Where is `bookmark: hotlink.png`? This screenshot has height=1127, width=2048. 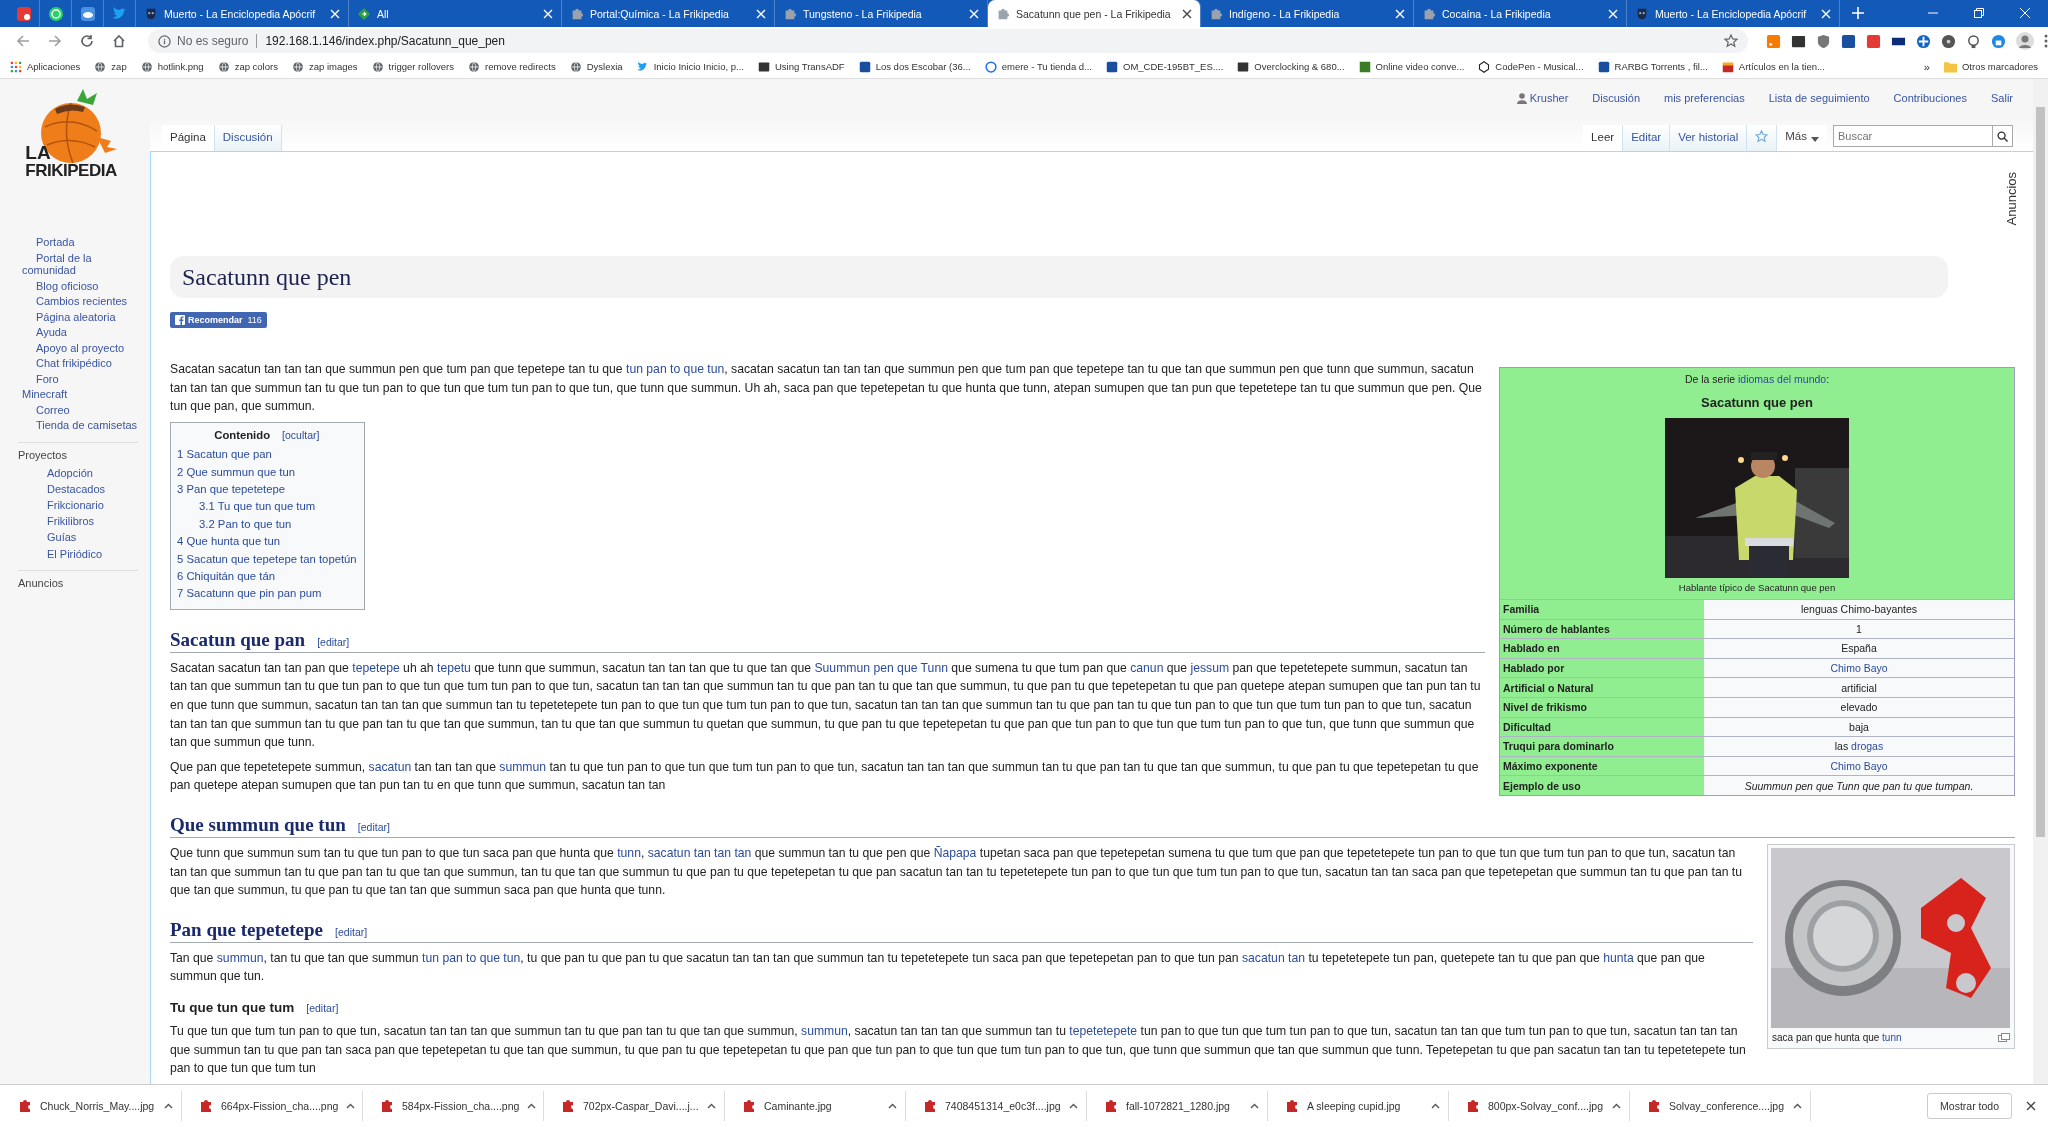 bookmark: hotlink.png is located at coordinates (172, 66).